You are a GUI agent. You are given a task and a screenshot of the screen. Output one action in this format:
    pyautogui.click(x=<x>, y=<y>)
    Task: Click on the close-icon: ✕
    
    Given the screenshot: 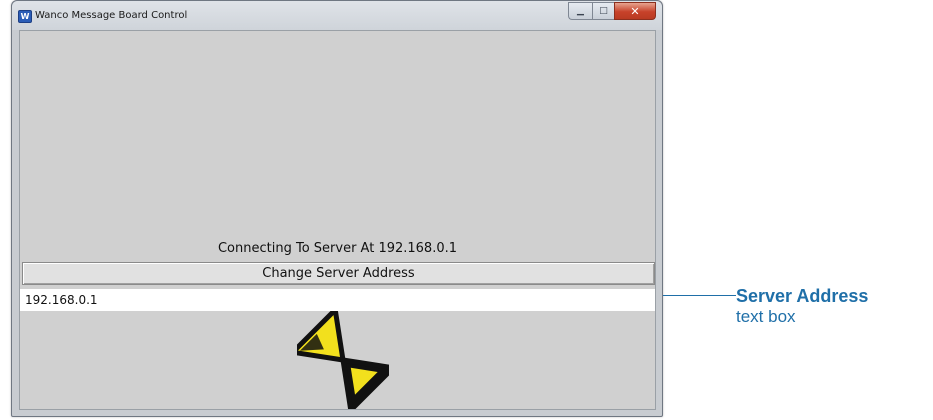 What is the action you would take?
    pyautogui.click(x=635, y=11)
    